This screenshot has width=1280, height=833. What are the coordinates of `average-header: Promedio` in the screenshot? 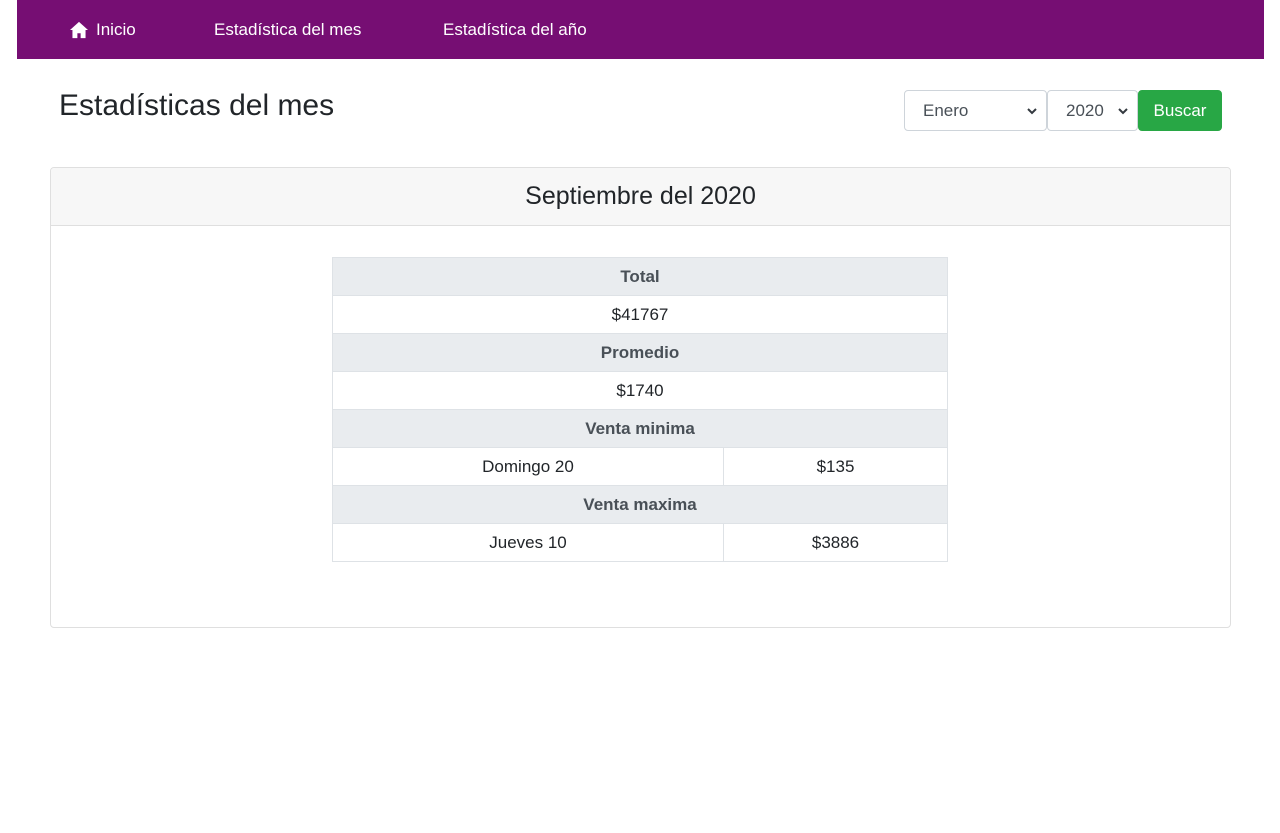 It's located at (640, 352).